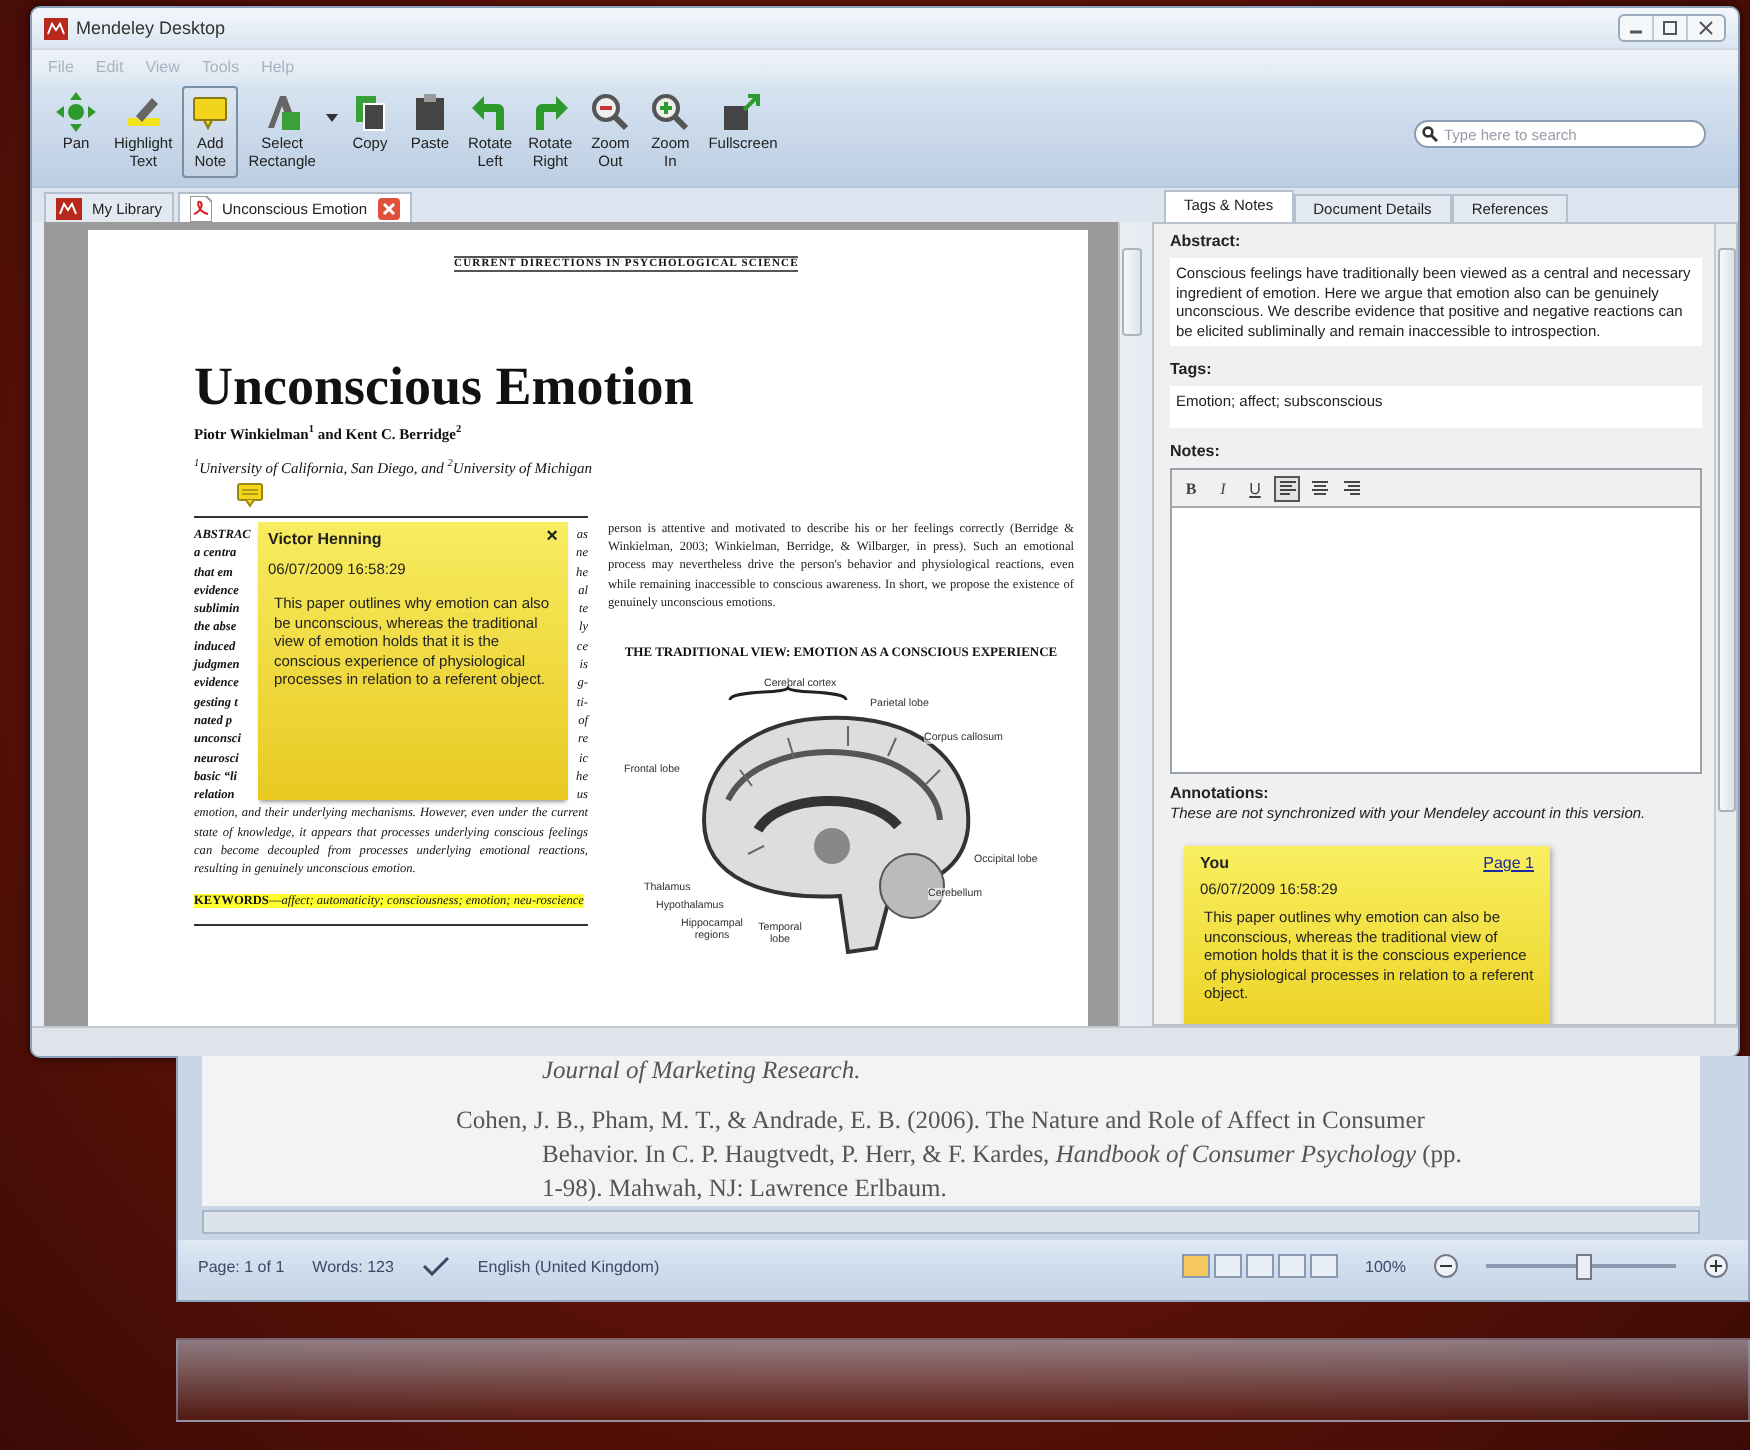 The width and height of the screenshot is (1750, 1450). Describe the element at coordinates (388, 208) in the screenshot. I see `close-icon` at that location.